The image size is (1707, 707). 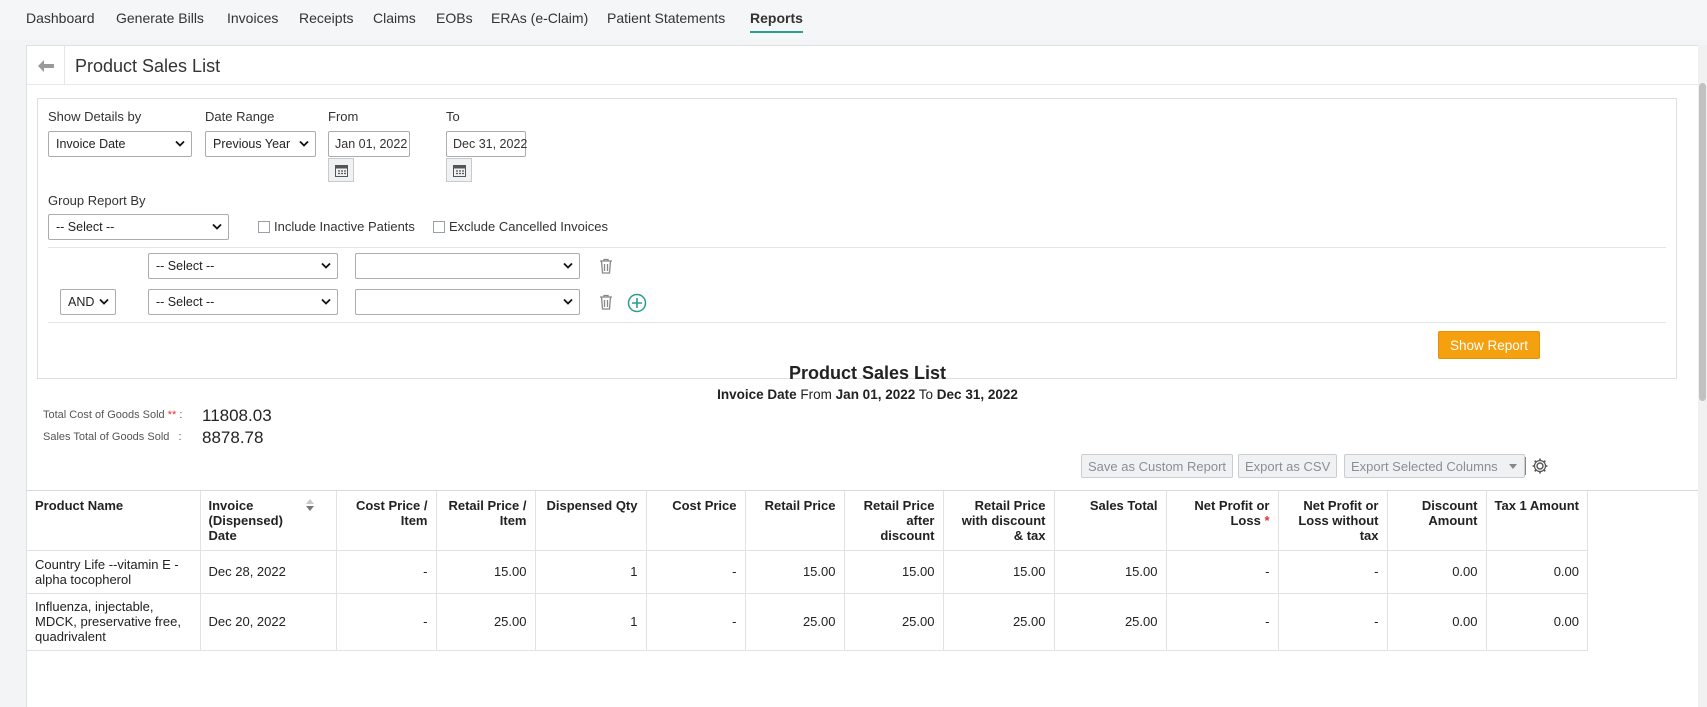 I want to click on divider, so click(x=857, y=247).